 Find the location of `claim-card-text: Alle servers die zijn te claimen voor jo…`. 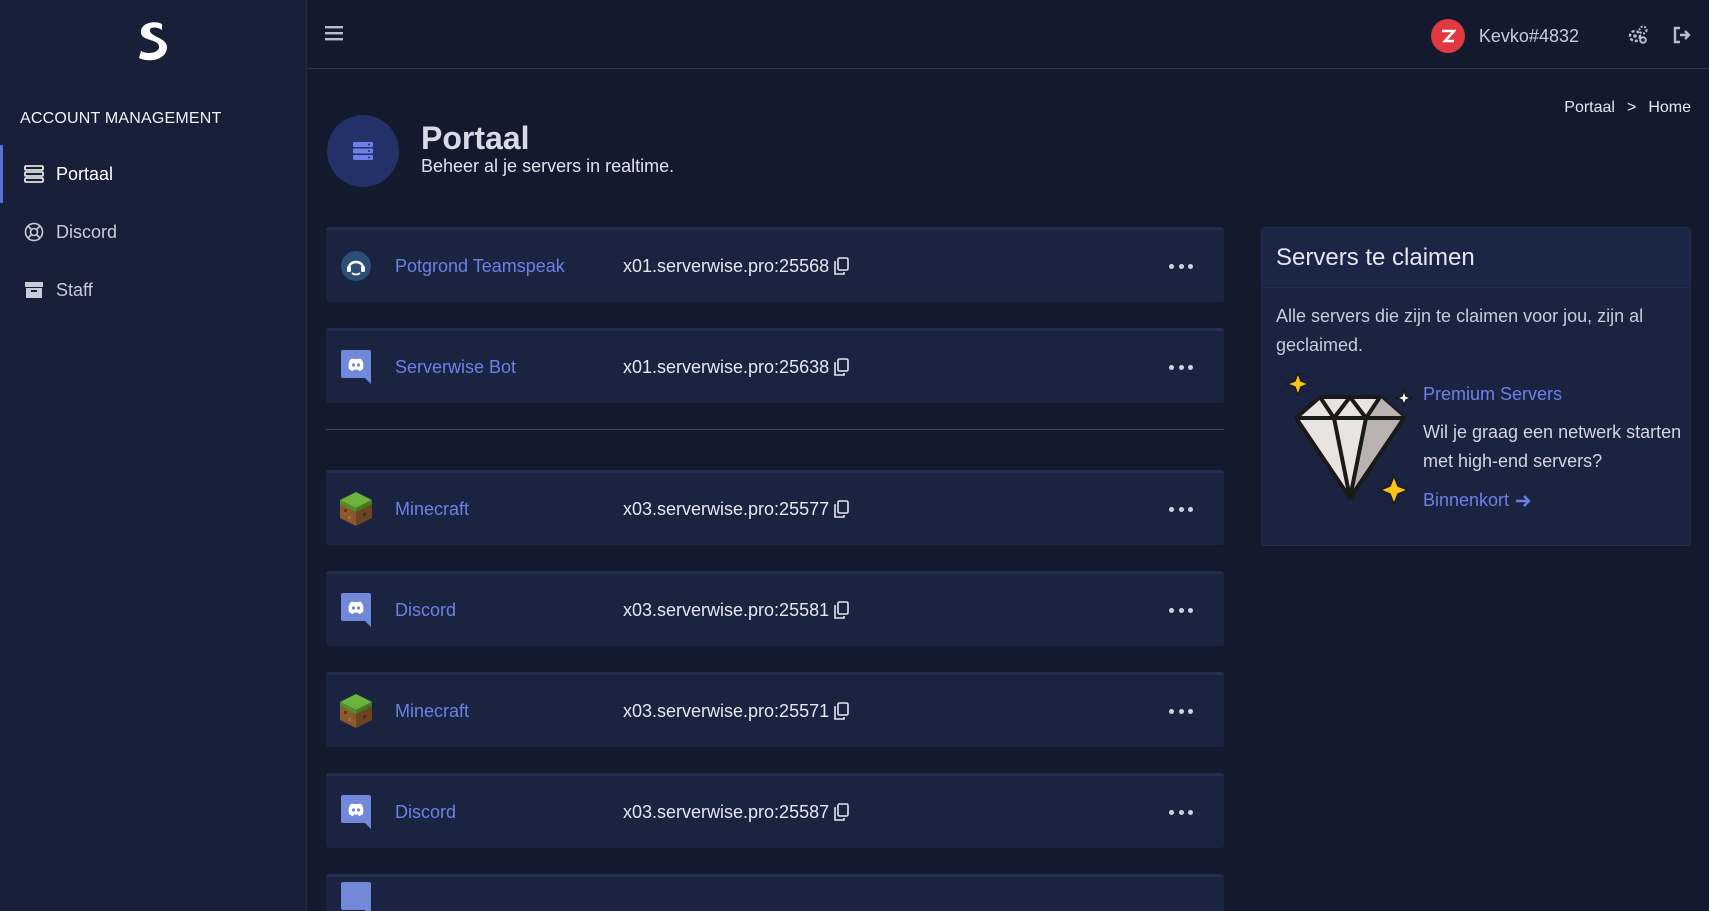

claim-card-text: Alle servers die zijn te claimen voor jo… is located at coordinates (1460, 330).